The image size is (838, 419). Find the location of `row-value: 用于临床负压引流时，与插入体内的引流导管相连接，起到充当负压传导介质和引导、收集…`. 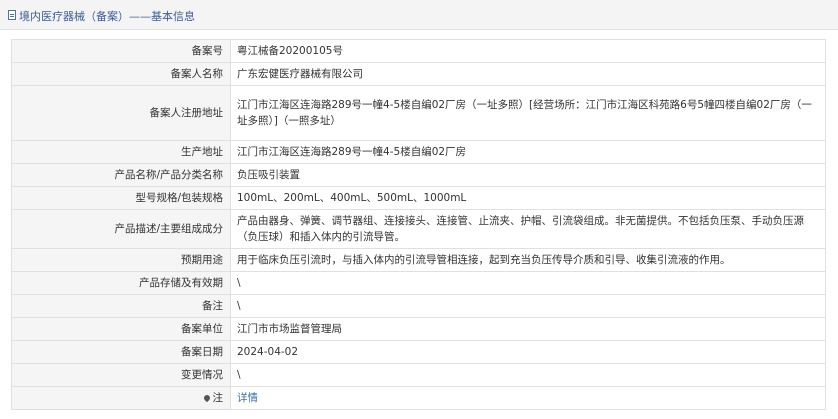

row-value: 用于临床负压引流时，与插入体内的引流导管相连接，起到充当负压传导介质和引导、收集… is located at coordinates (528, 260).